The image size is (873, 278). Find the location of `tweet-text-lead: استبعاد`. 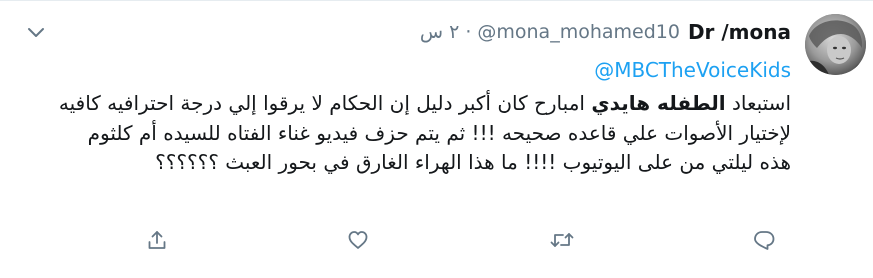

tweet-text-lead: استبعاد is located at coordinates (758, 103).